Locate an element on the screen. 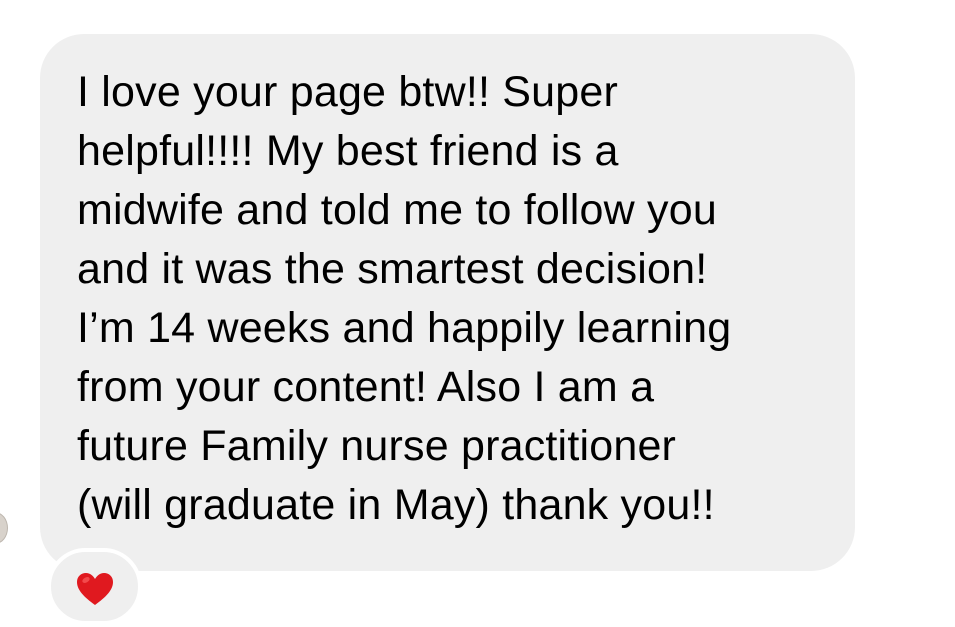 Image resolution: width=955 pixels, height=627 pixels. message-line: (will graduate in May) thank you!! is located at coordinates (396, 505).